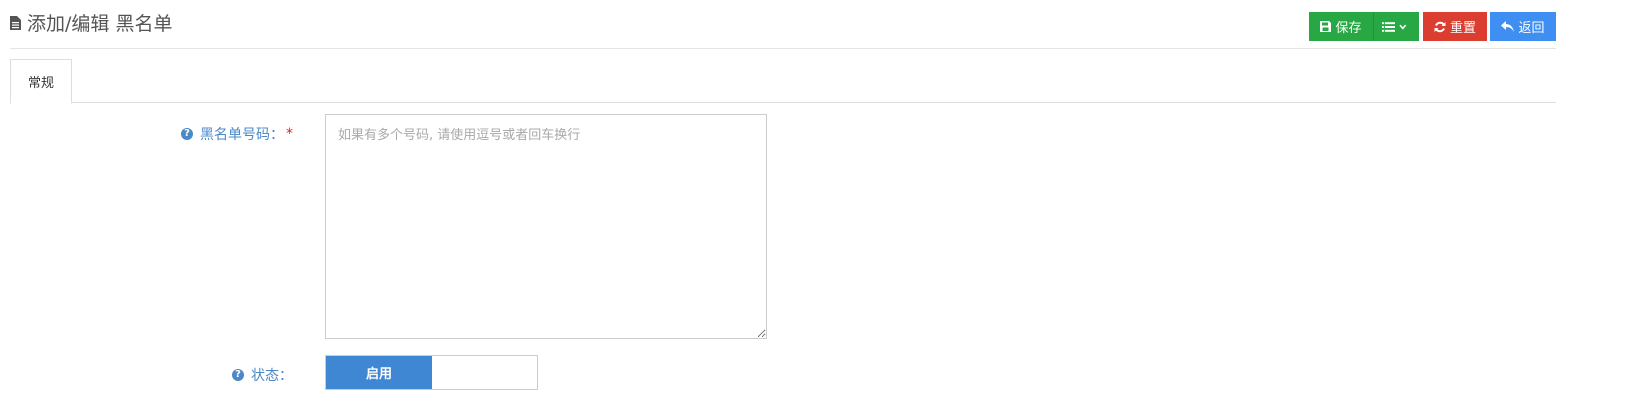 This screenshot has height=419, width=1639. I want to click on file-text-icon, so click(16, 24).